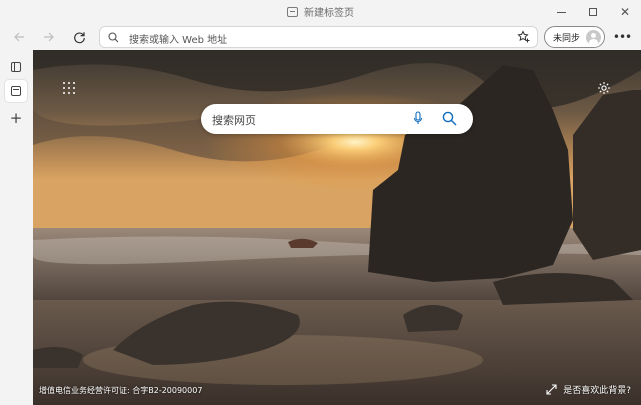  I want to click on profile-sync-button: 未同步, so click(574, 37).